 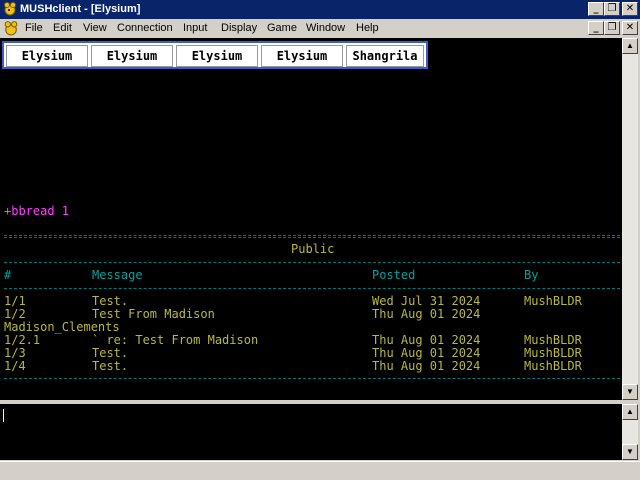 What do you see at coordinates (95, 28) in the screenshot?
I see `menu-view: View` at bounding box center [95, 28].